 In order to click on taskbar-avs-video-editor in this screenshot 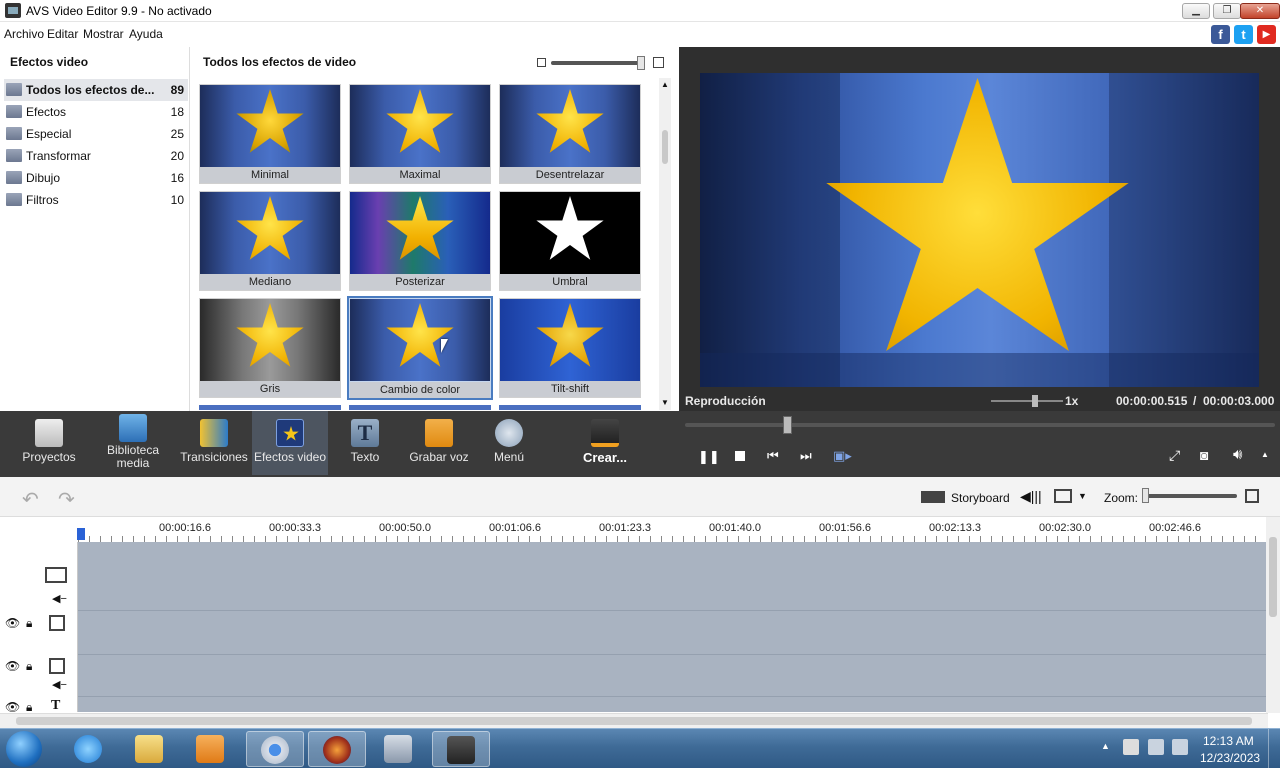, I will do `click(461, 749)`.